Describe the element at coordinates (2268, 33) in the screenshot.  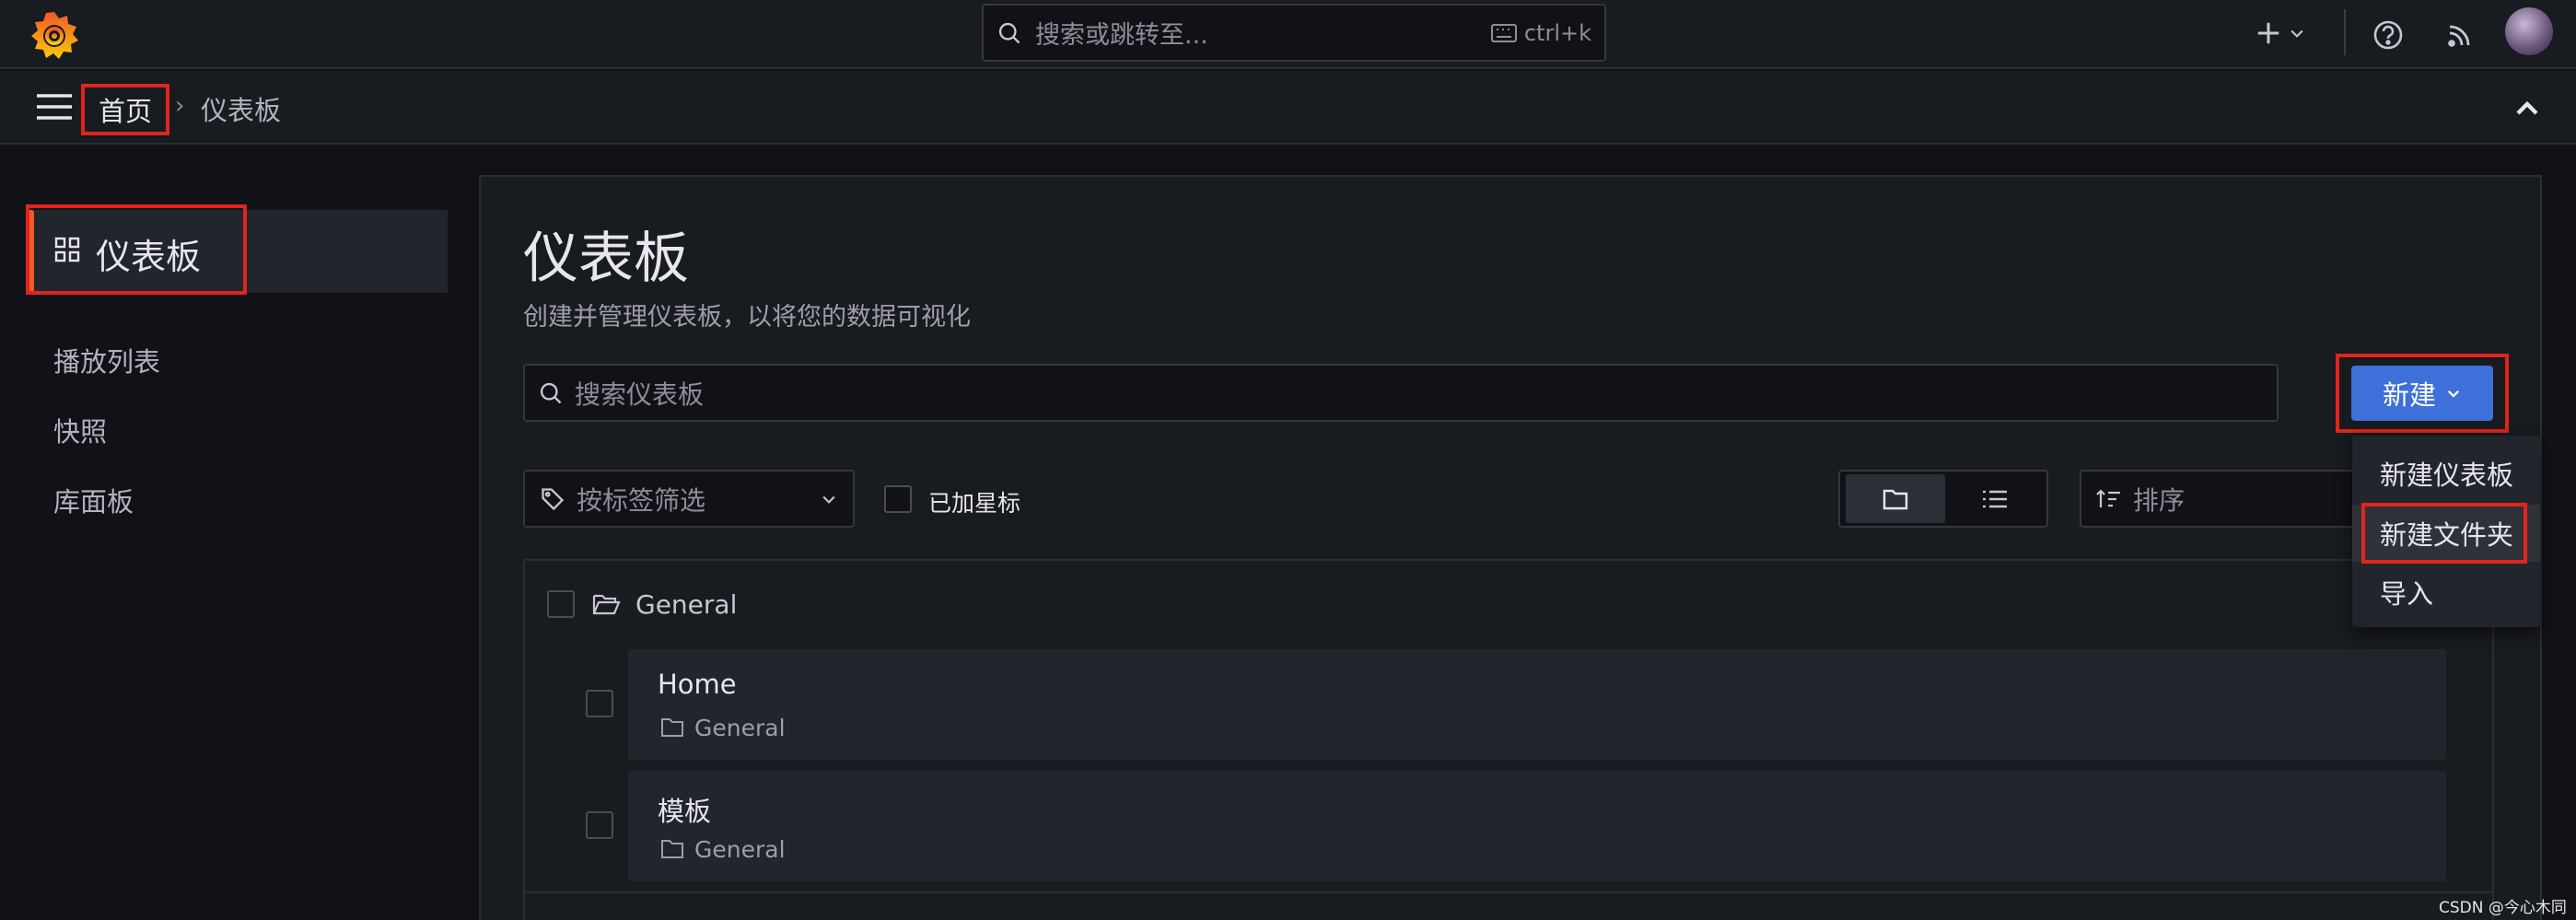
I see `plus-icon` at that location.